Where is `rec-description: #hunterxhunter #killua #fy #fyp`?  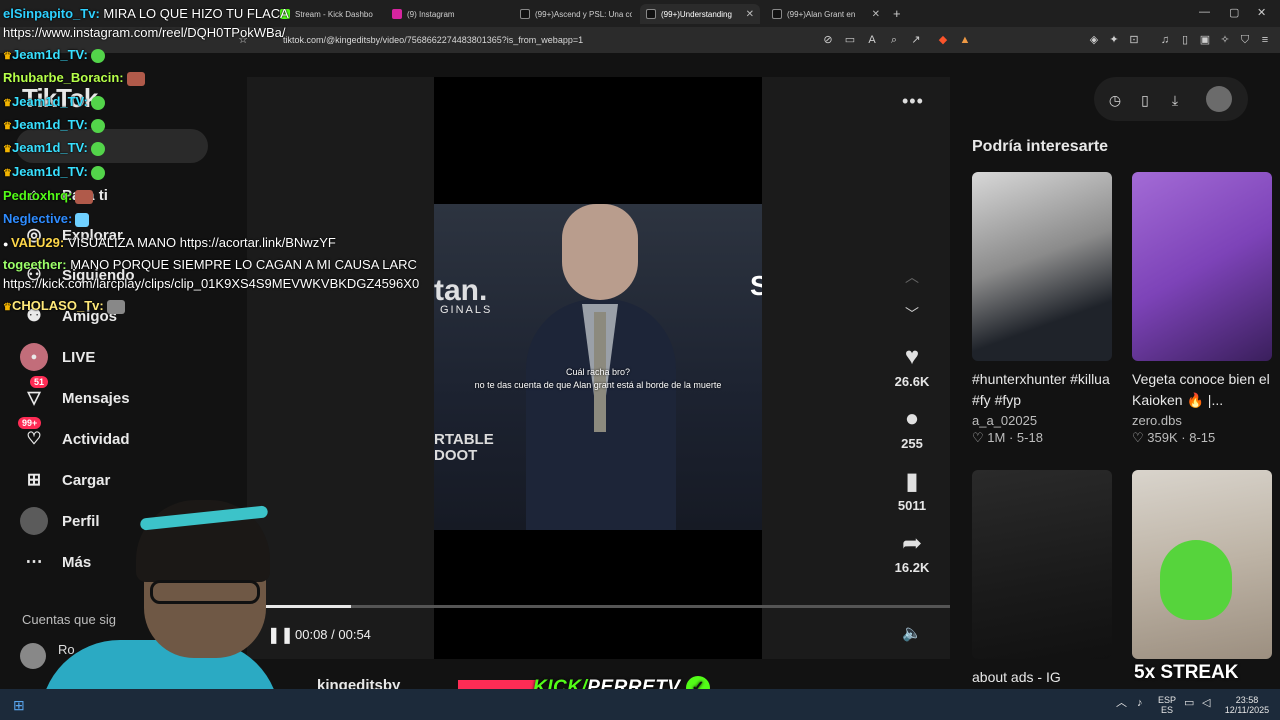 rec-description: #hunterxhunter #killua #fy #fyp is located at coordinates (1041, 389).